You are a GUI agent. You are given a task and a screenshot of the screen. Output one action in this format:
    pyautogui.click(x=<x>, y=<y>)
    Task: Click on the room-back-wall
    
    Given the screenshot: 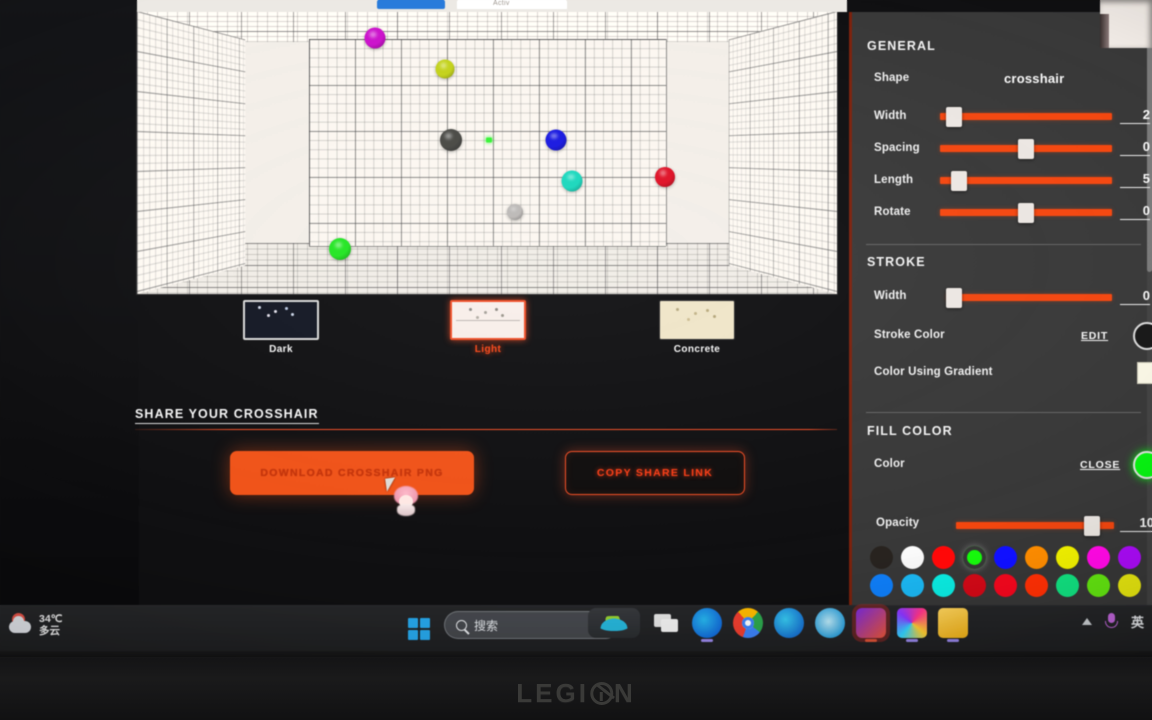 What is the action you would take?
    pyautogui.click(x=487, y=142)
    